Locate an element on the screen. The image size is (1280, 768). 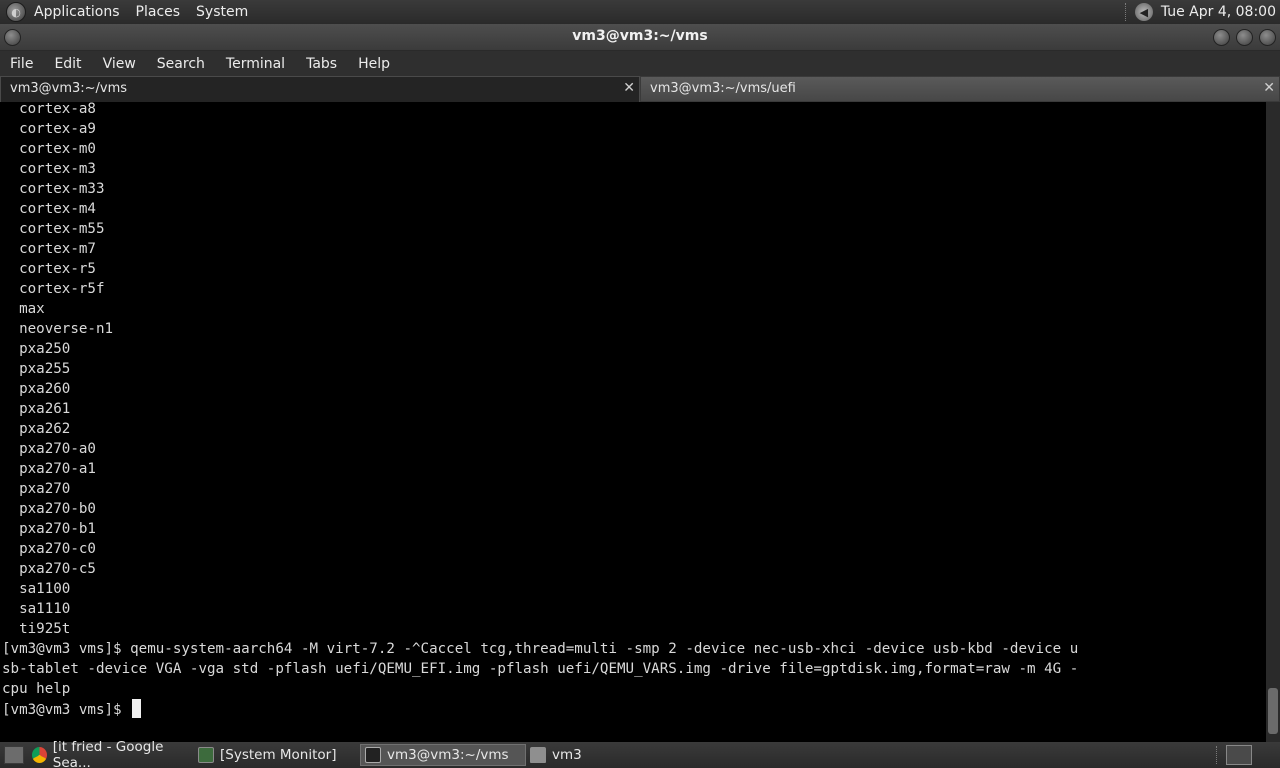
terminal-line: pxa270-c5 is located at coordinates (49, 569).